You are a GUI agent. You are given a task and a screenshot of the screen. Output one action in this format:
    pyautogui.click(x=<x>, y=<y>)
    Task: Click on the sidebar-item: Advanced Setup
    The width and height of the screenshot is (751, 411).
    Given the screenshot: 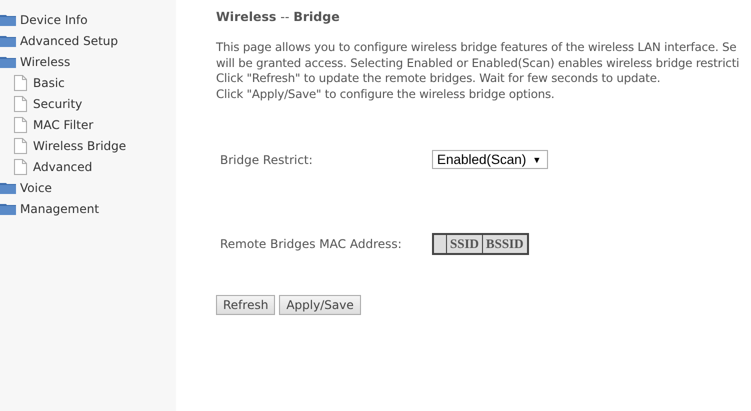 What is the action you would take?
    pyautogui.click(x=88, y=40)
    